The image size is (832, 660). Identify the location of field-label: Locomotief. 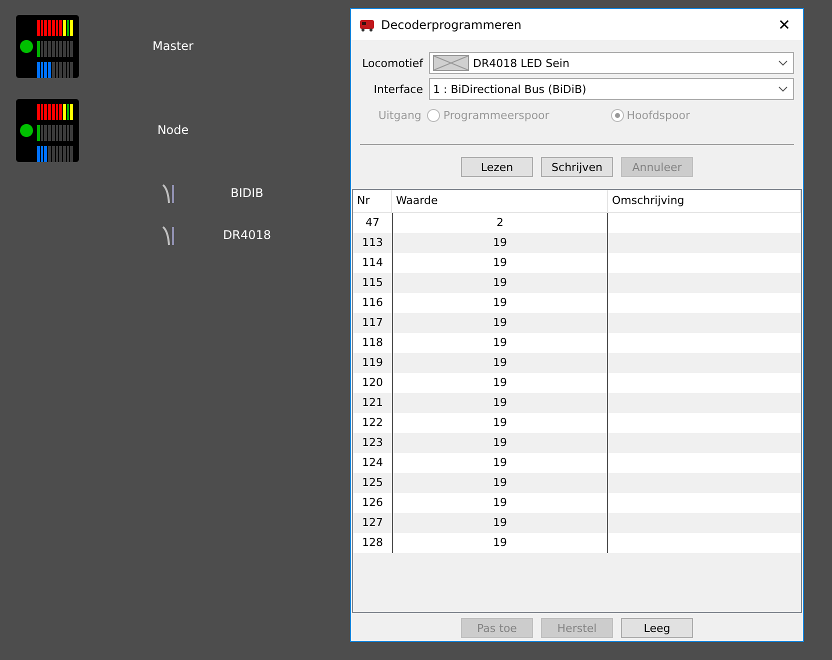
(392, 63).